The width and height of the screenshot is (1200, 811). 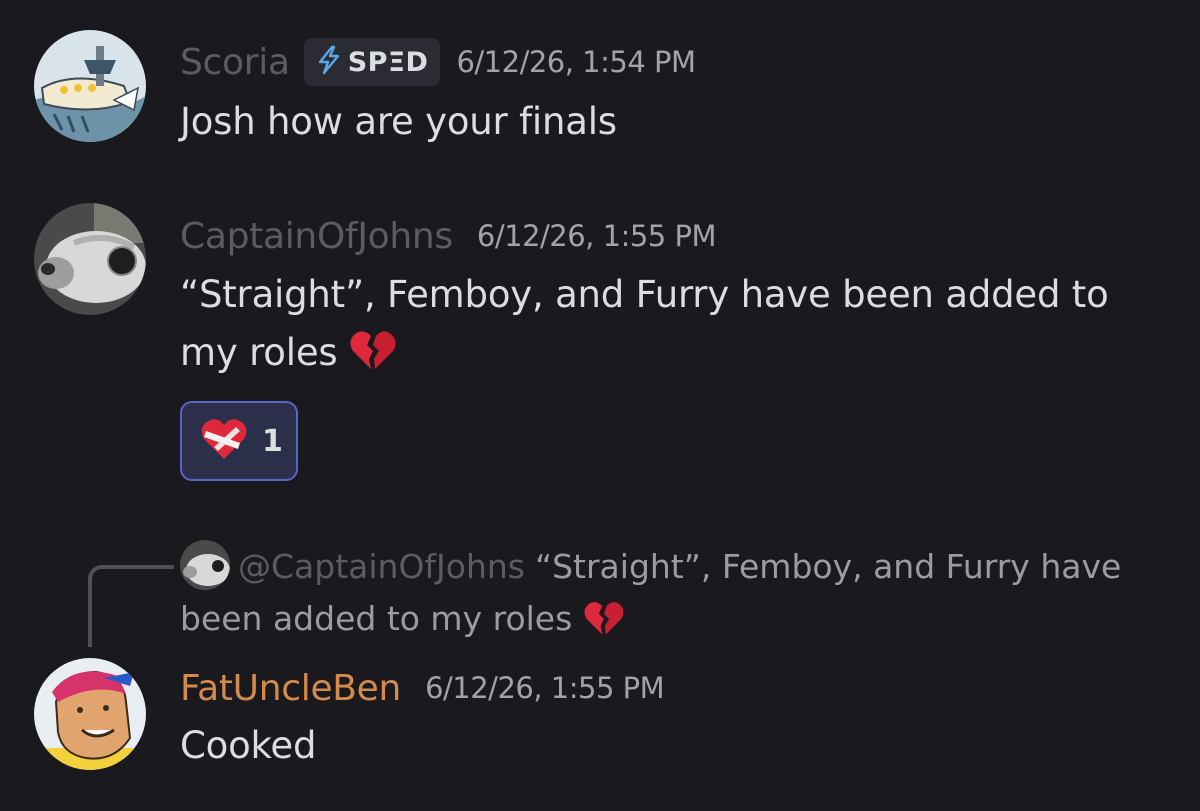 I want to click on username: FatUncleBen, so click(x=290, y=688).